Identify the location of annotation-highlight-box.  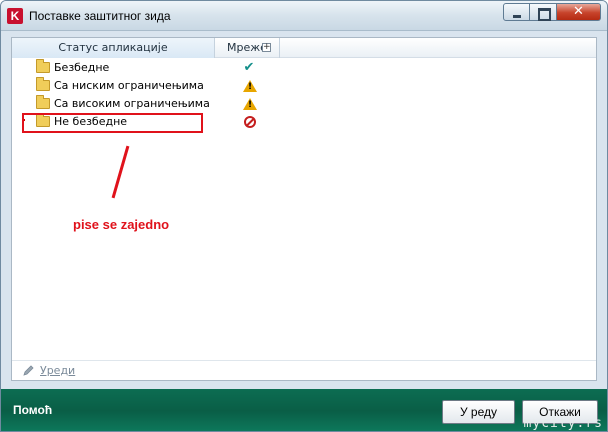
(112, 123).